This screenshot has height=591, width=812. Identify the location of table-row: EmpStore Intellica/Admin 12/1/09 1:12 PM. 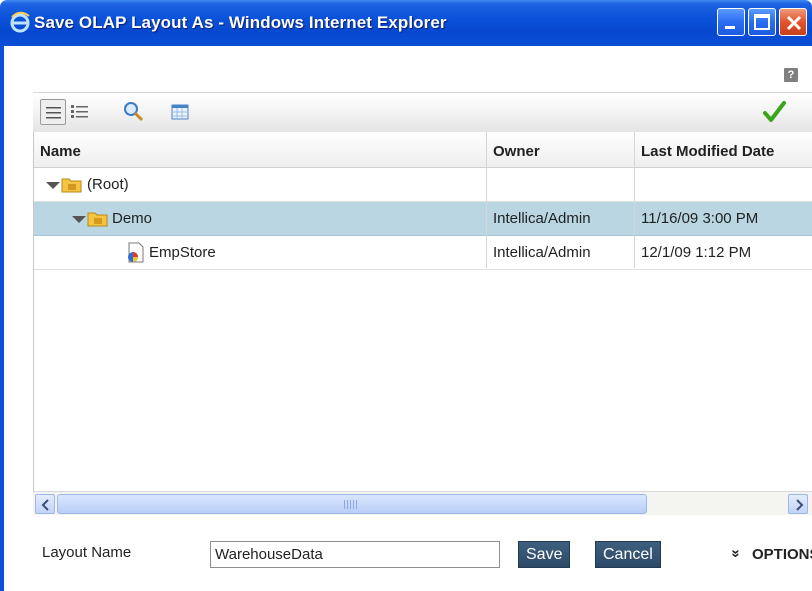
(423, 253).